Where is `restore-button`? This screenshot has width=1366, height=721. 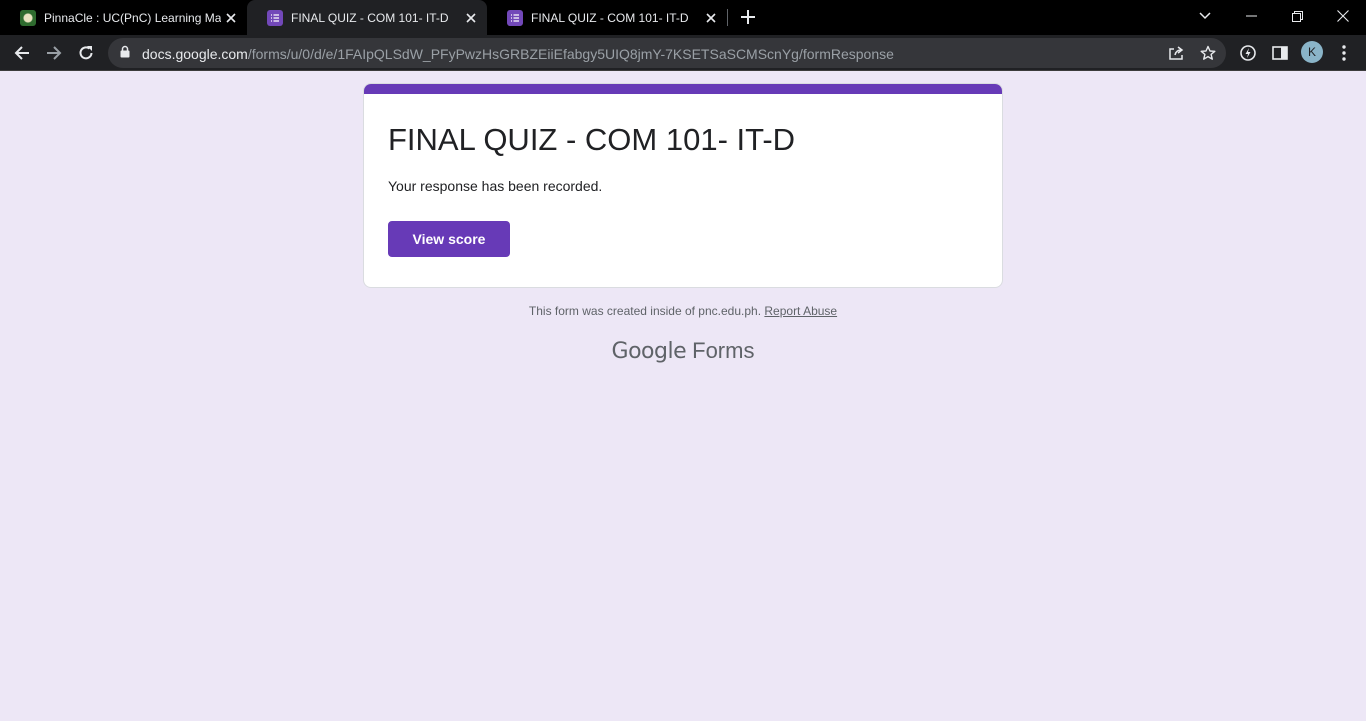 restore-button is located at coordinates (1297, 16).